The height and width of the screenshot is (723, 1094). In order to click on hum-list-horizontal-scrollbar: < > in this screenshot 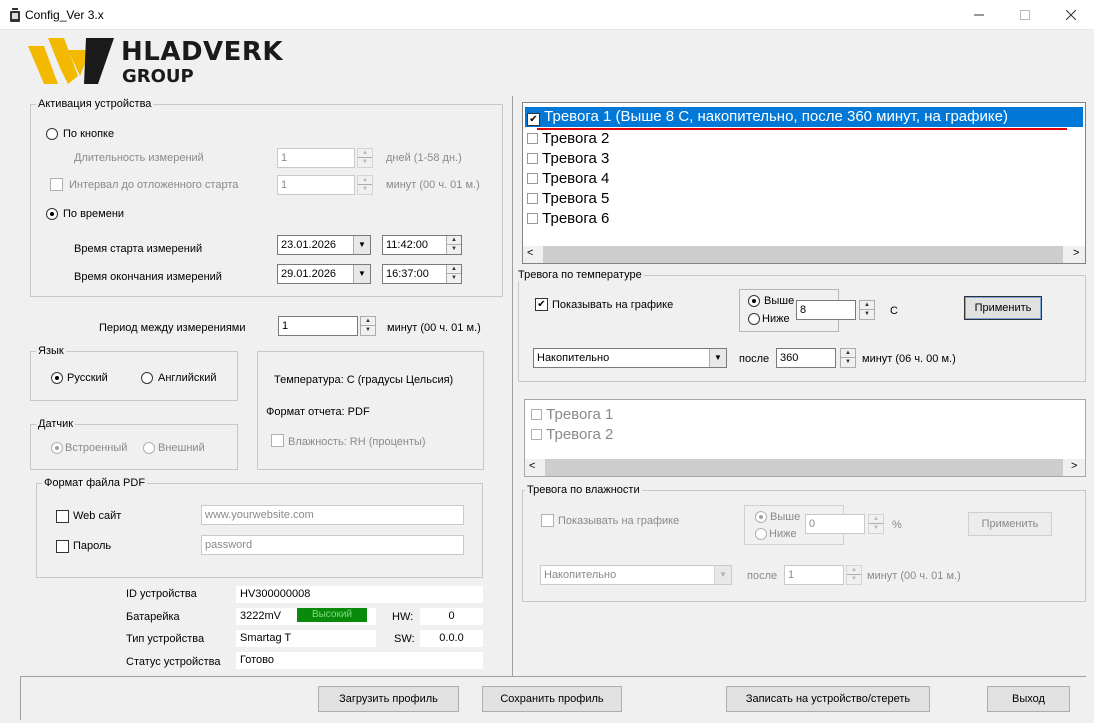, I will do `click(805, 467)`.